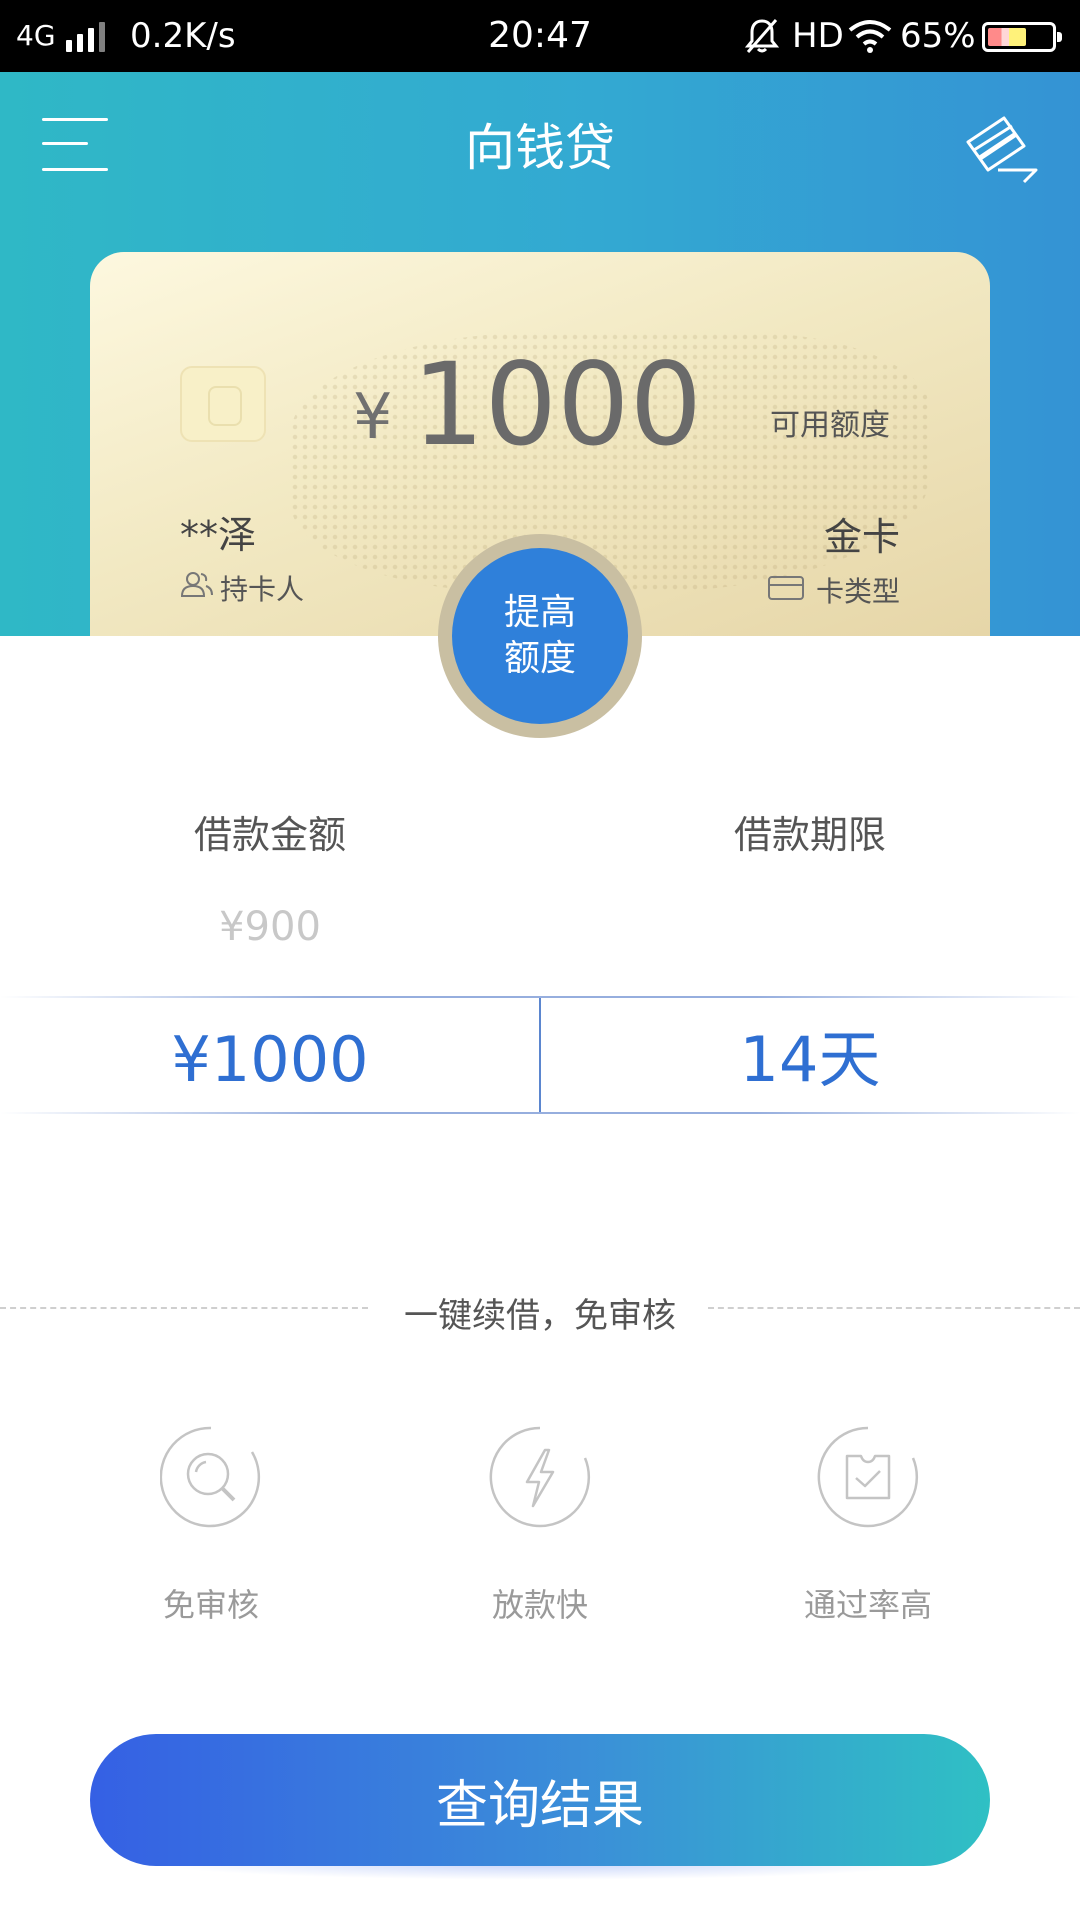 The image size is (1080, 1920). I want to click on picker-bottom-line, so click(540, 1113).